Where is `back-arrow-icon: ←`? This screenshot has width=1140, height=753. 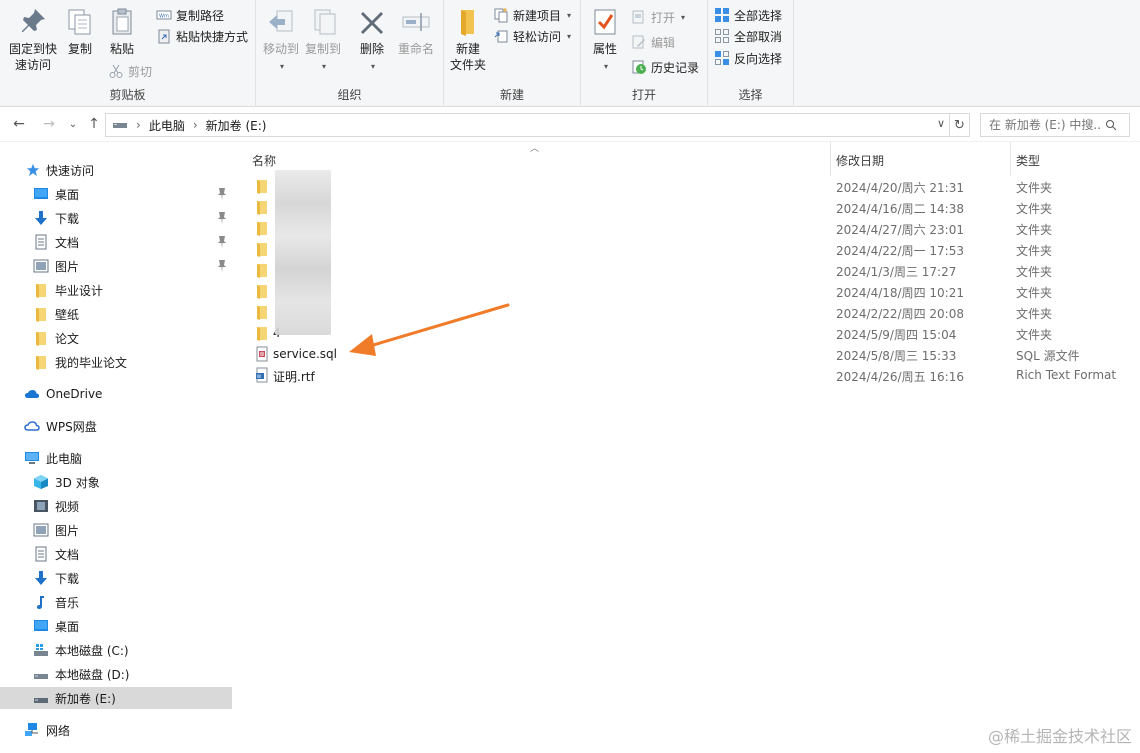 back-arrow-icon: ← is located at coordinates (19, 124).